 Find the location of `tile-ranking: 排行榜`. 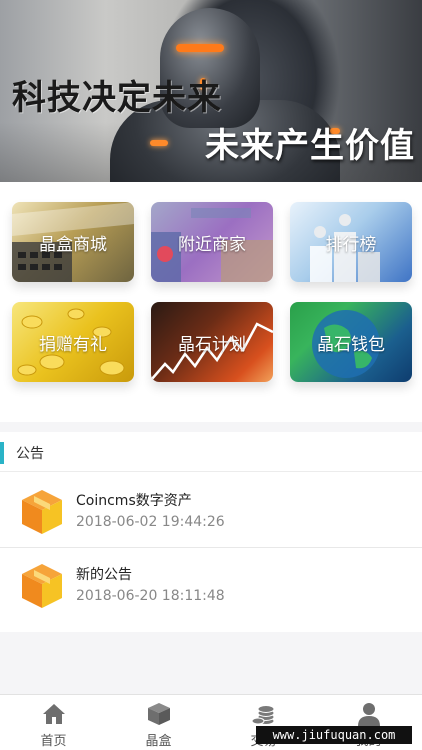

tile-ranking: 排行榜 is located at coordinates (351, 242).